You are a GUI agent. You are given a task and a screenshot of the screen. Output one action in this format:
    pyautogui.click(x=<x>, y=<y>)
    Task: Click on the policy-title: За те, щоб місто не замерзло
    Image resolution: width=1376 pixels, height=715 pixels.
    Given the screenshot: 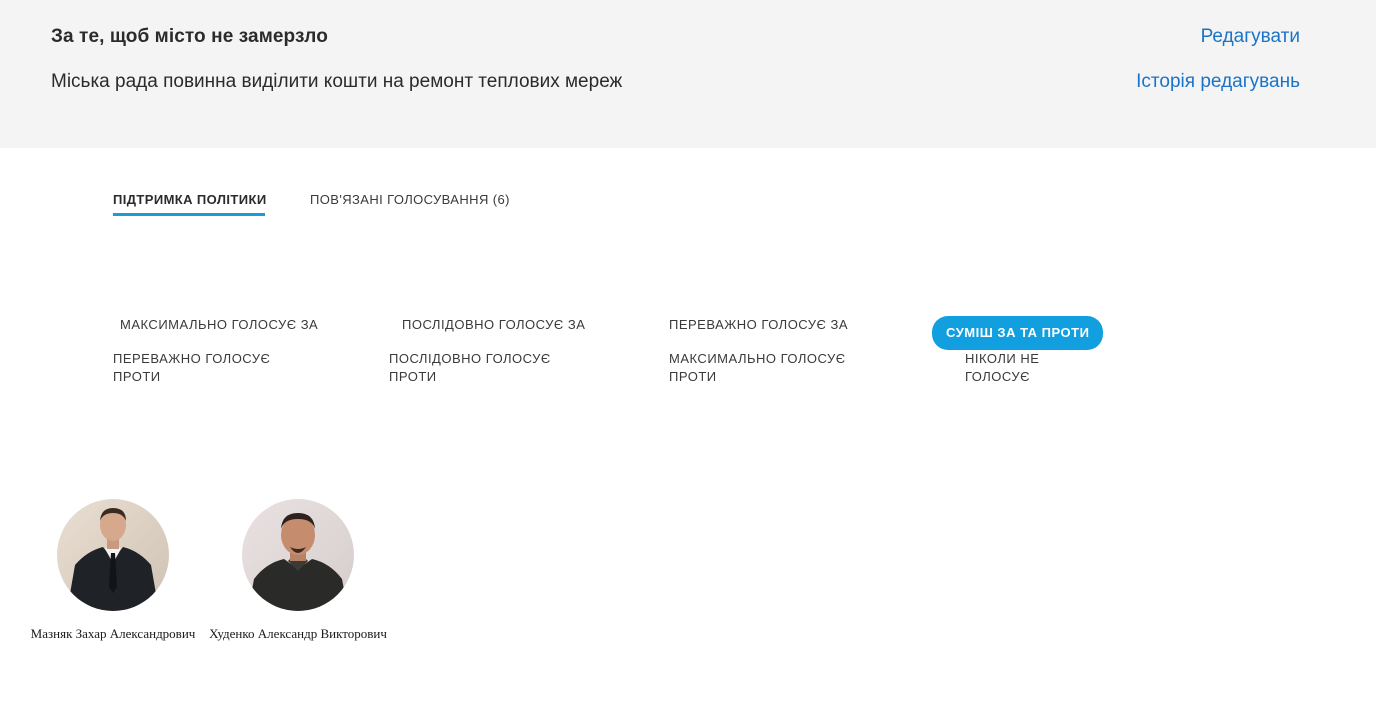 What is the action you would take?
    pyautogui.click(x=189, y=36)
    